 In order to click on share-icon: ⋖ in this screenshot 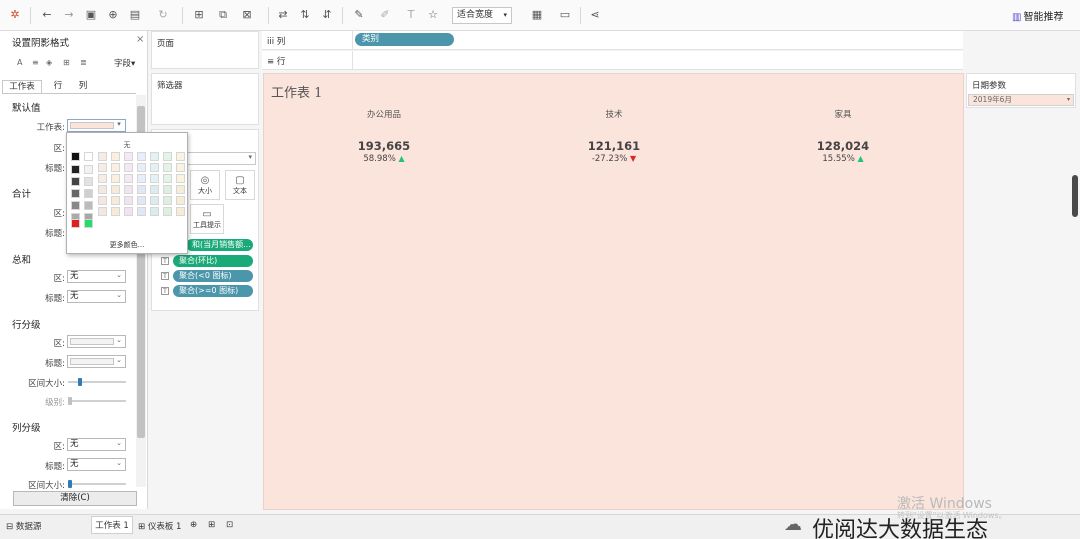, I will do `click(595, 15)`.